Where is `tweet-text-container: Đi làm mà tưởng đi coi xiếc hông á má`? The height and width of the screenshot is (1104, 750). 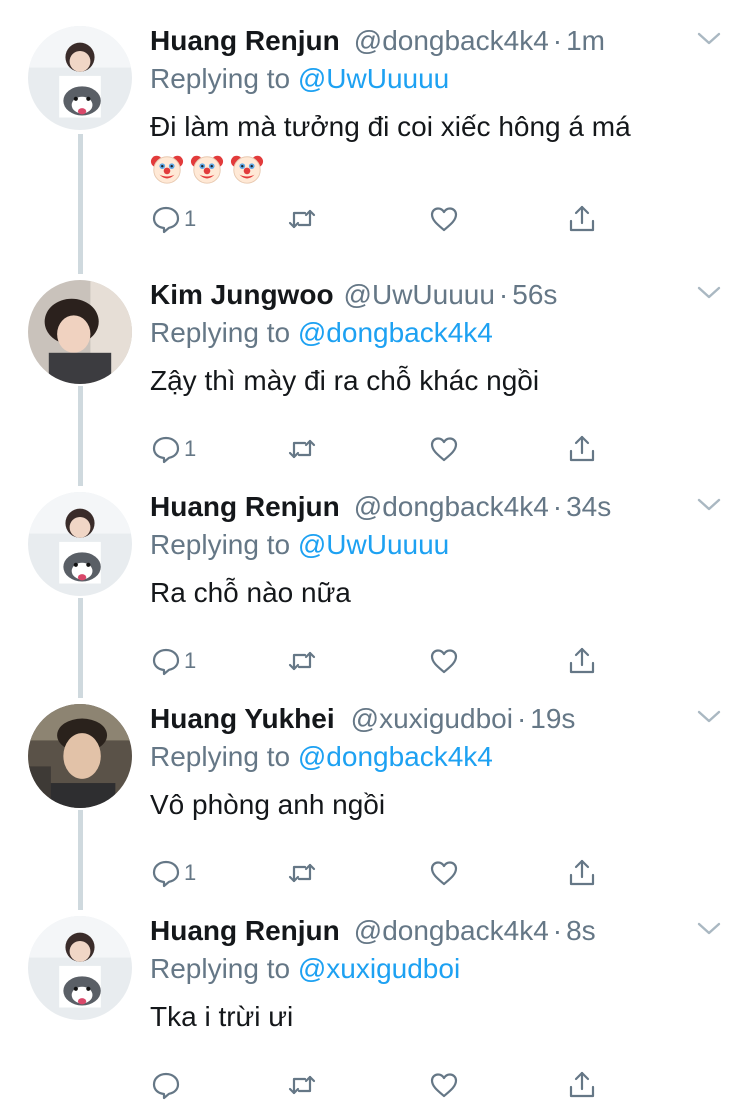
tweet-text-container: Đi làm mà tưởng đi coi xiếc hông á má is located at coordinates (430, 147).